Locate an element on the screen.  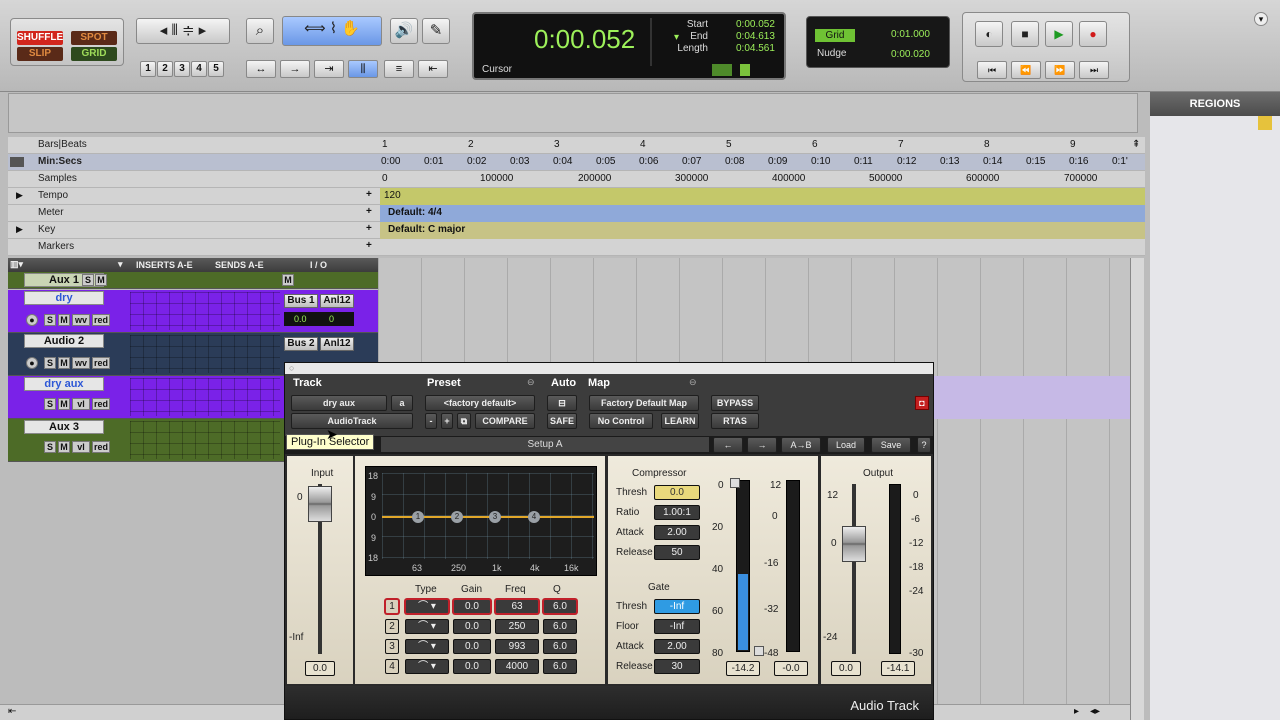
comp-attack-value: 2.00 is located at coordinates (677, 532).